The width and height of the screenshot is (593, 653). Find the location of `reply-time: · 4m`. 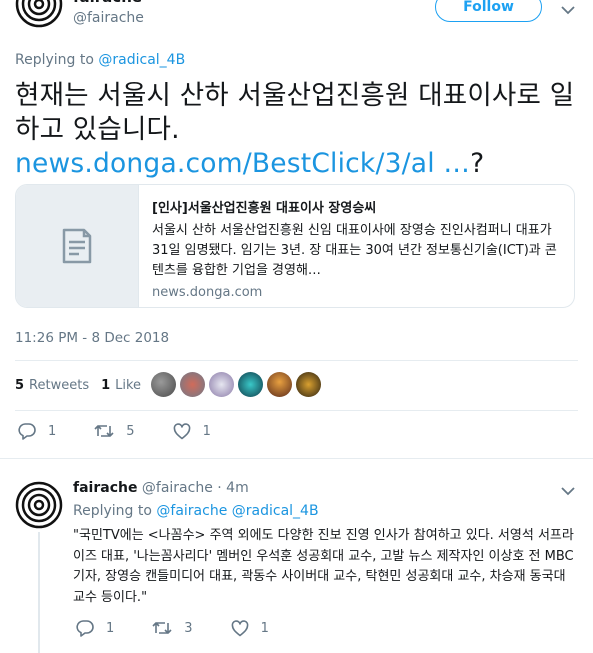

reply-time: · 4m is located at coordinates (232, 488).